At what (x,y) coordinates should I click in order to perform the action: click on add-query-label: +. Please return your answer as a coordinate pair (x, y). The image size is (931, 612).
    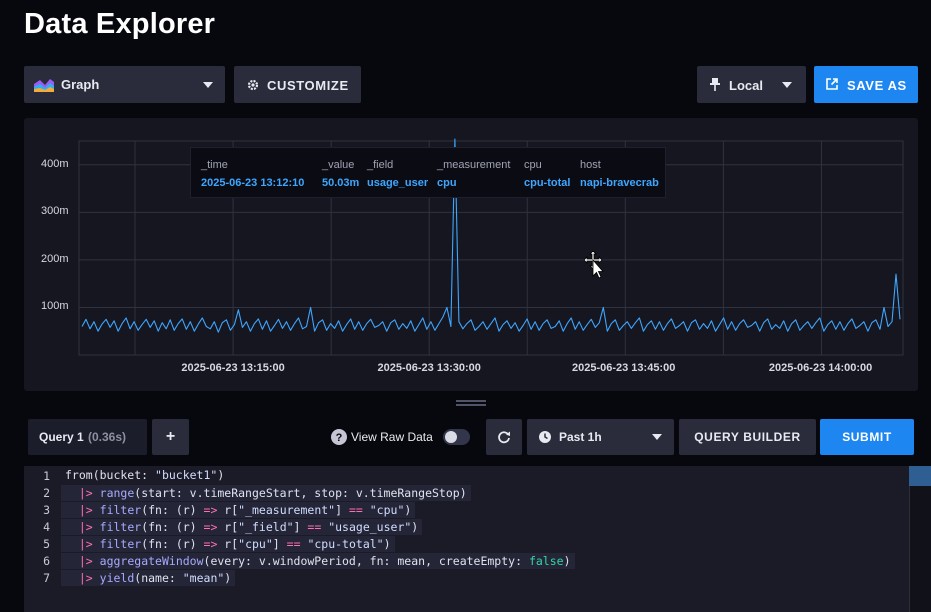
    Looking at the image, I should click on (170, 436).